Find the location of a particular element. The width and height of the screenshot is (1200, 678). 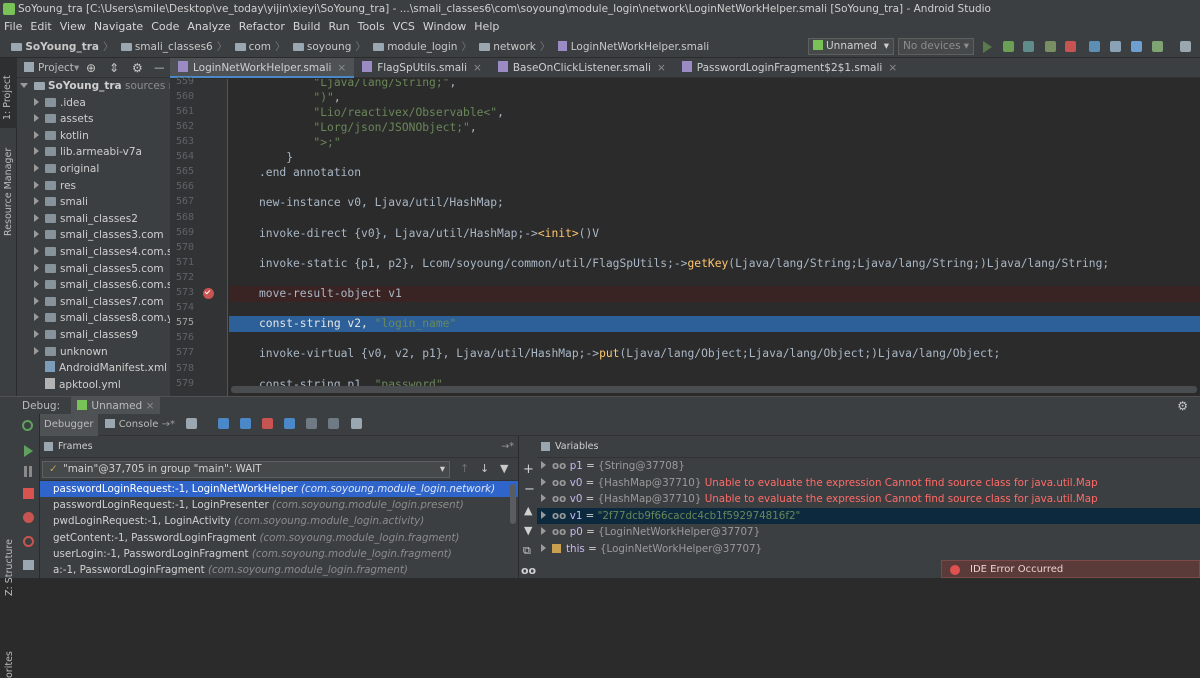

tab-console: Console →* is located at coordinates (140, 425).